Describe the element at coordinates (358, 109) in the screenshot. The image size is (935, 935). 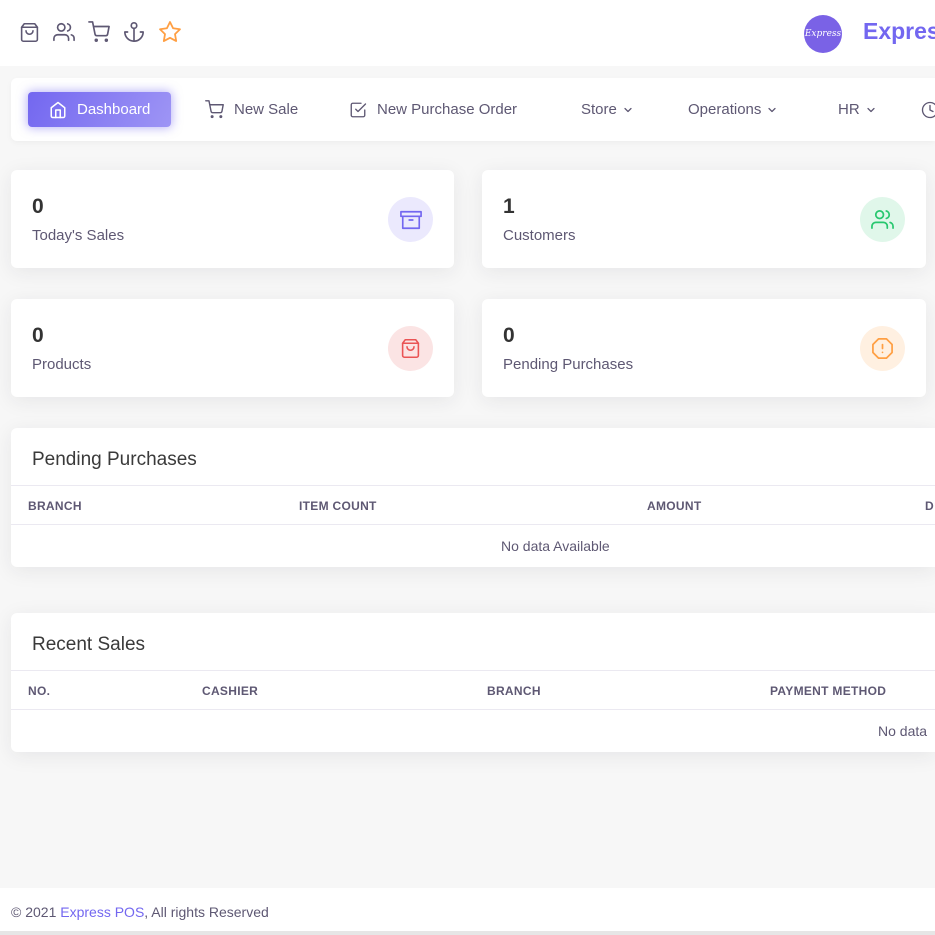
I see `check-square-icon` at that location.